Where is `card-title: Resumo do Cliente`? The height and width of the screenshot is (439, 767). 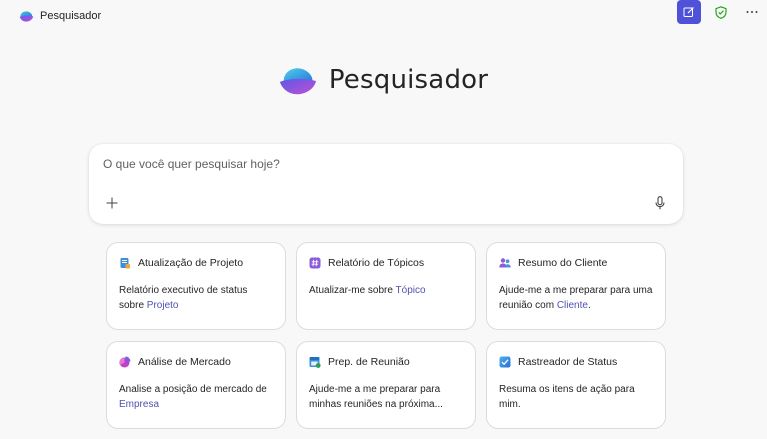
card-title: Resumo do Cliente is located at coordinates (563, 263).